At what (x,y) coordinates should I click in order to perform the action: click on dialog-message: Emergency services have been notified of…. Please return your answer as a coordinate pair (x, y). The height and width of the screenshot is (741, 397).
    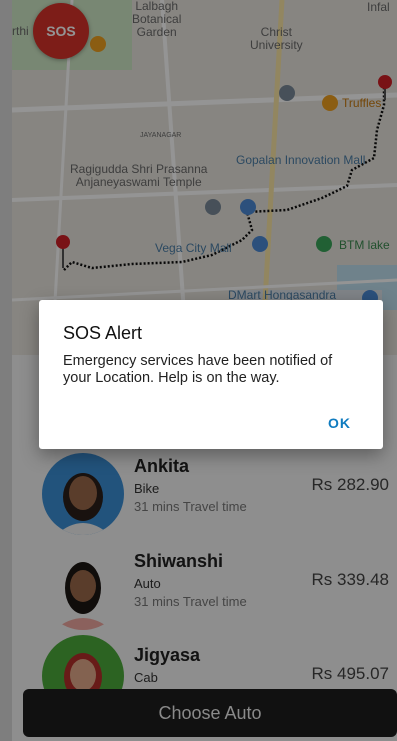
    Looking at the image, I should click on (198, 369).